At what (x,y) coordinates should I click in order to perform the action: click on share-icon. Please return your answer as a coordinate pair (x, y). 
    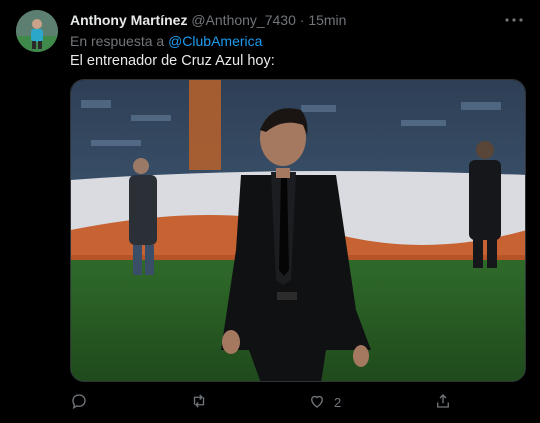
    Looking at the image, I should click on (443, 402).